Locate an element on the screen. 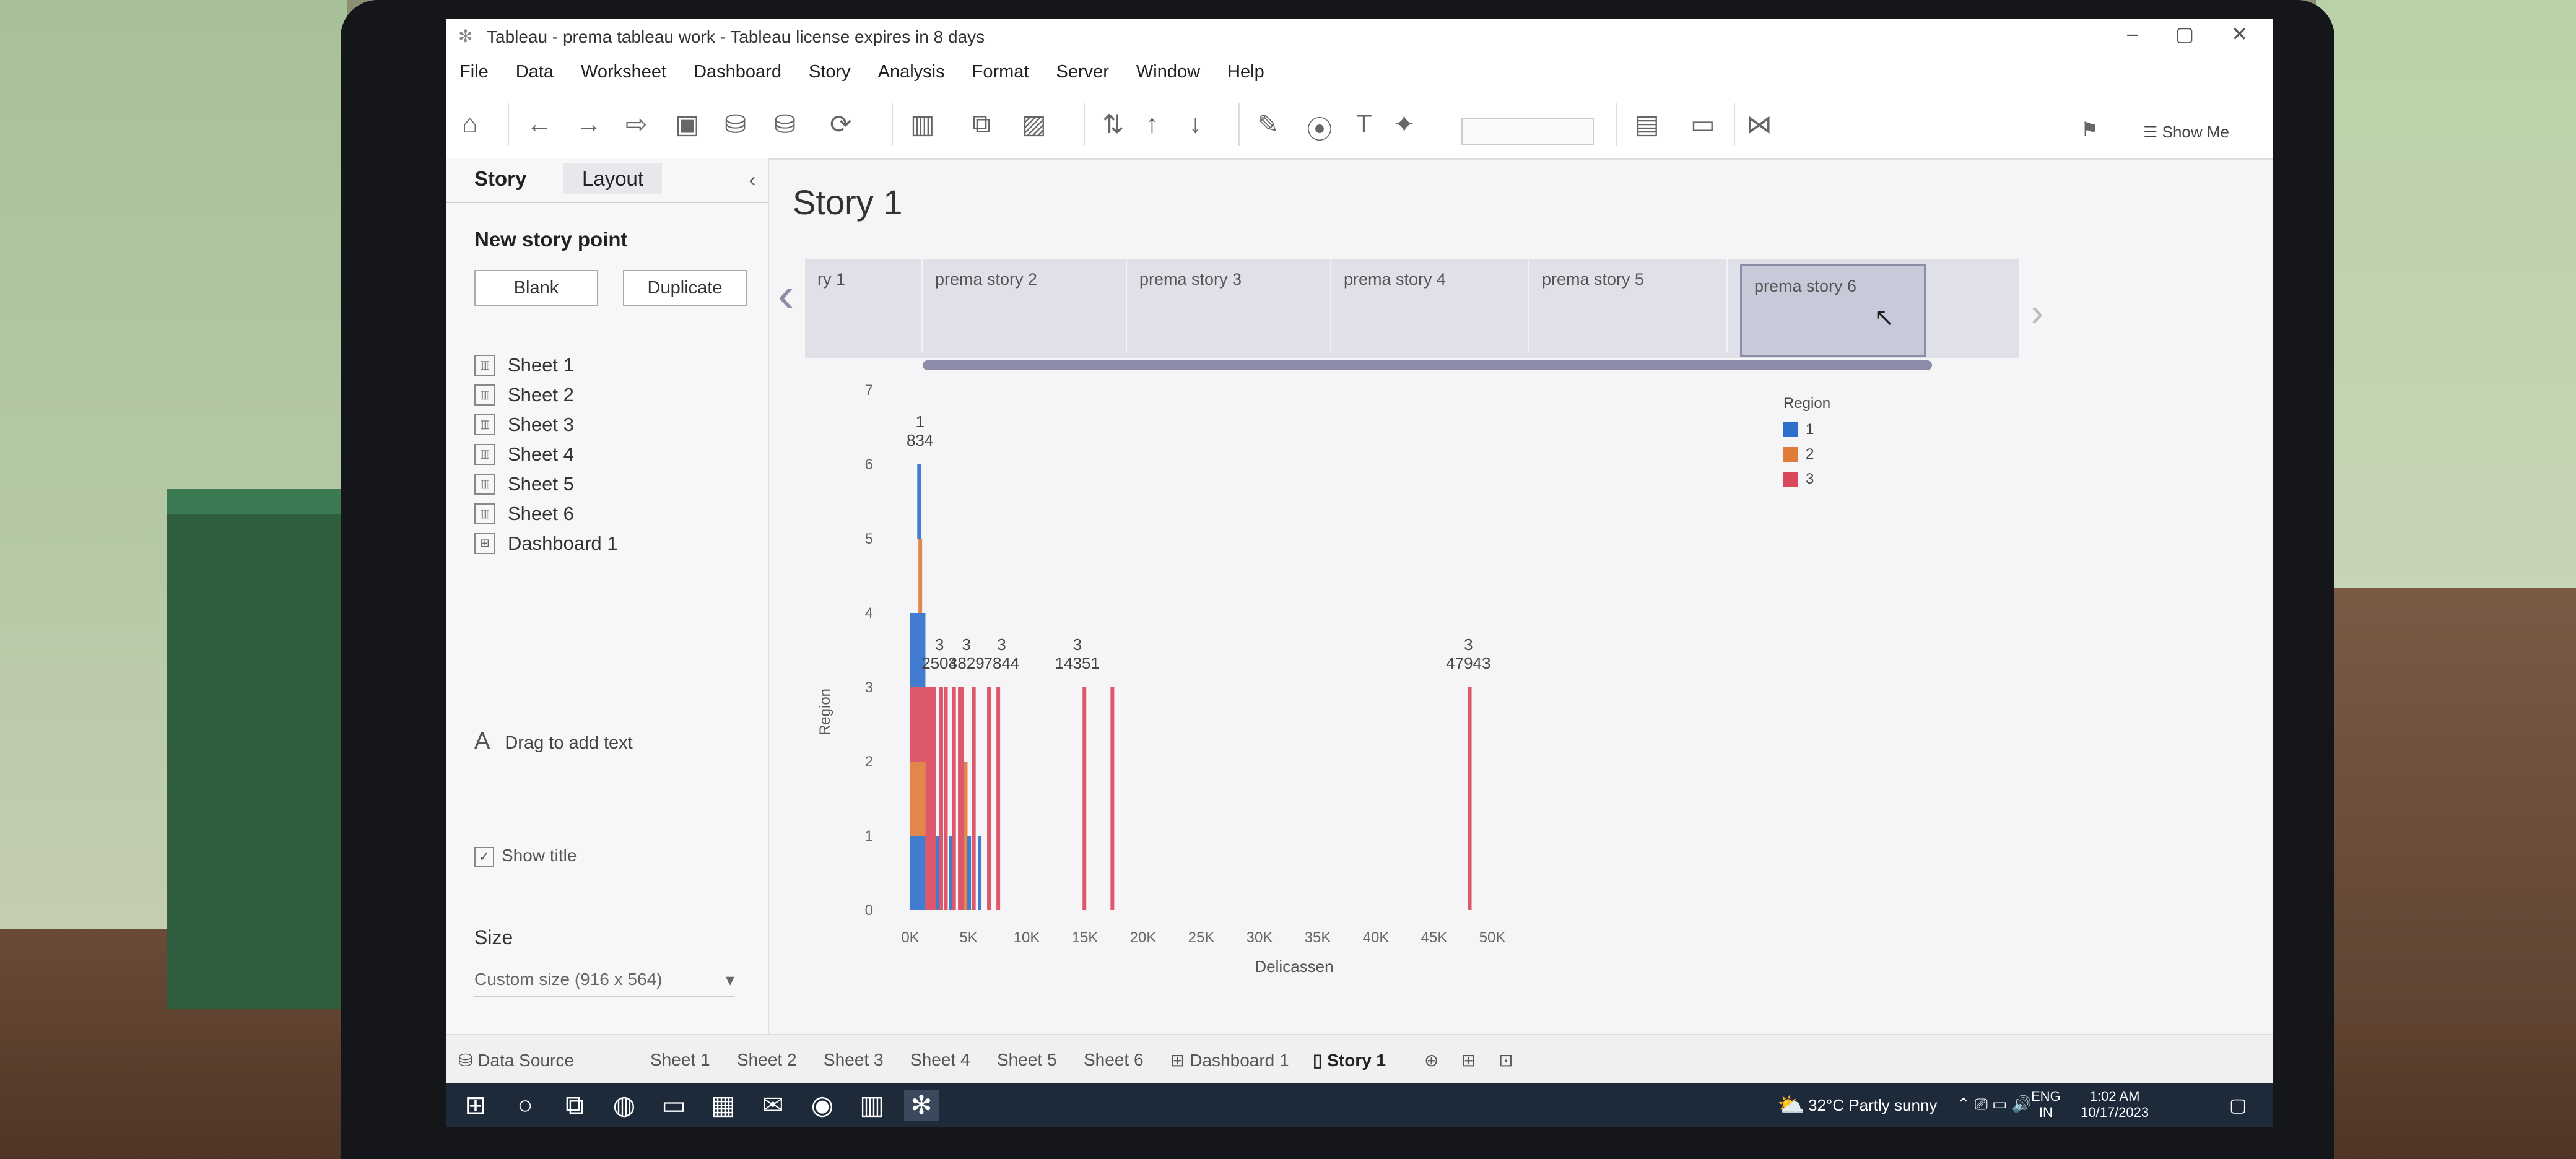 The image size is (2576, 1159). language-top: ENG is located at coordinates (2046, 1096).